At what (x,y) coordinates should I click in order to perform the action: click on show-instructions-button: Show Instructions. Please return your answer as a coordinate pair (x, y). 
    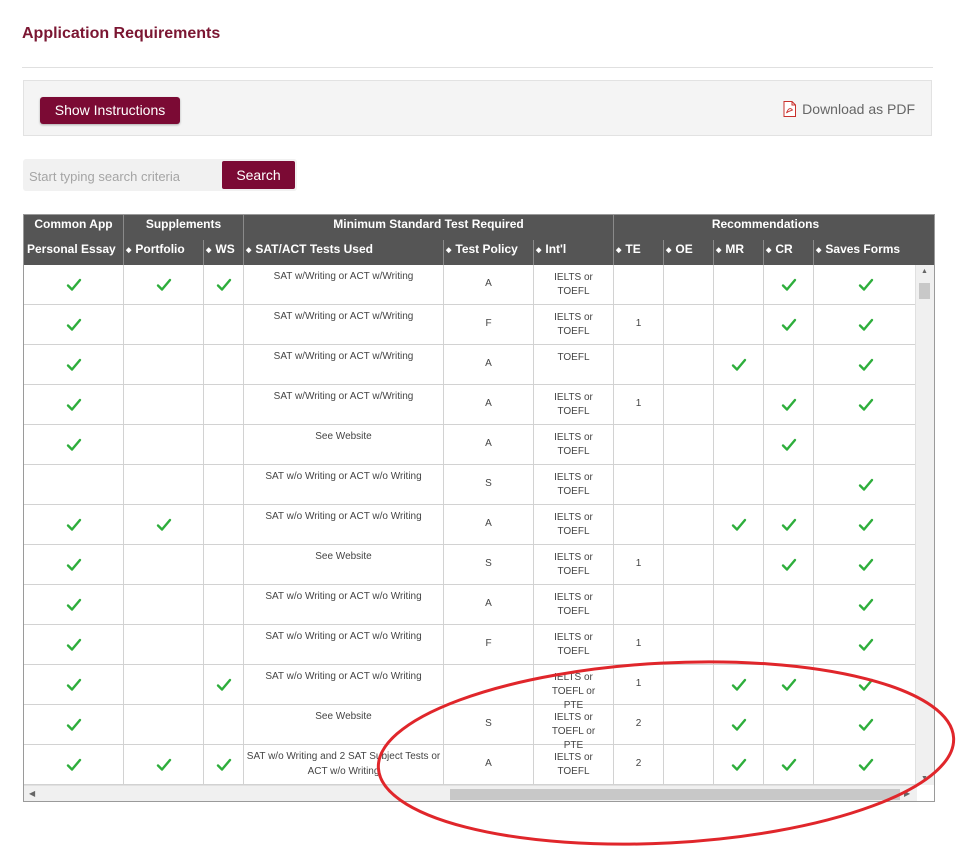
    Looking at the image, I should click on (110, 110).